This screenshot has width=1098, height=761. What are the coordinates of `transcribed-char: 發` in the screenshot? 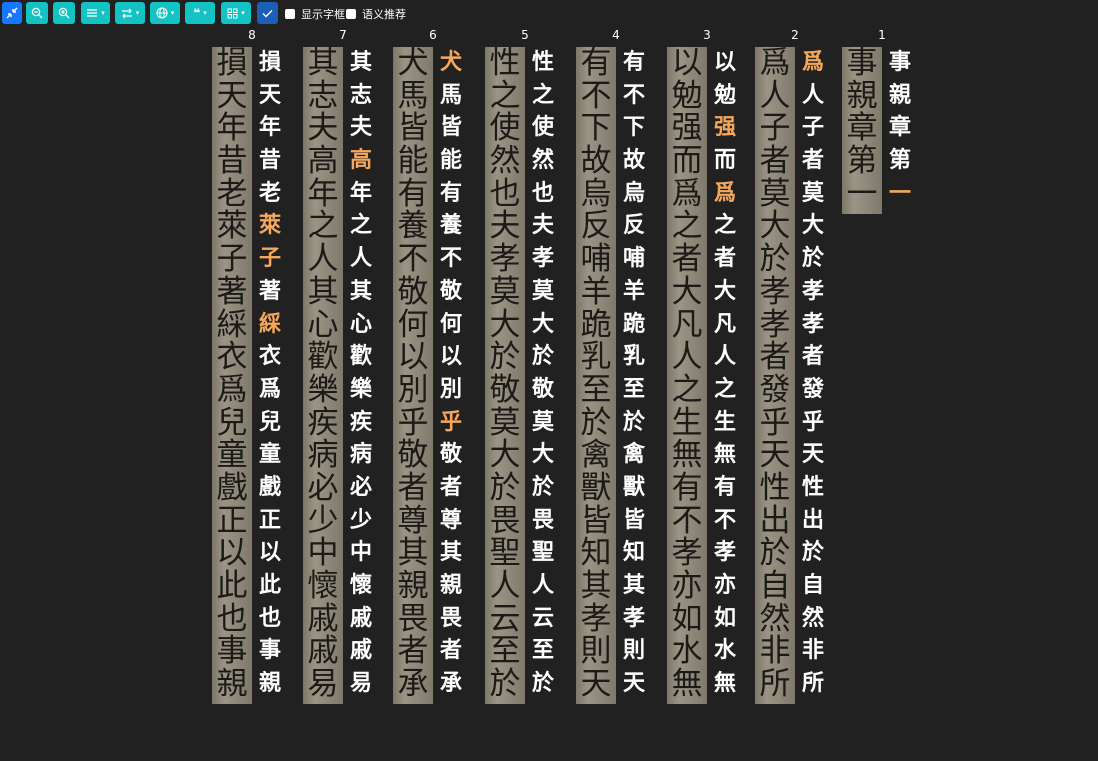 It's located at (813, 390).